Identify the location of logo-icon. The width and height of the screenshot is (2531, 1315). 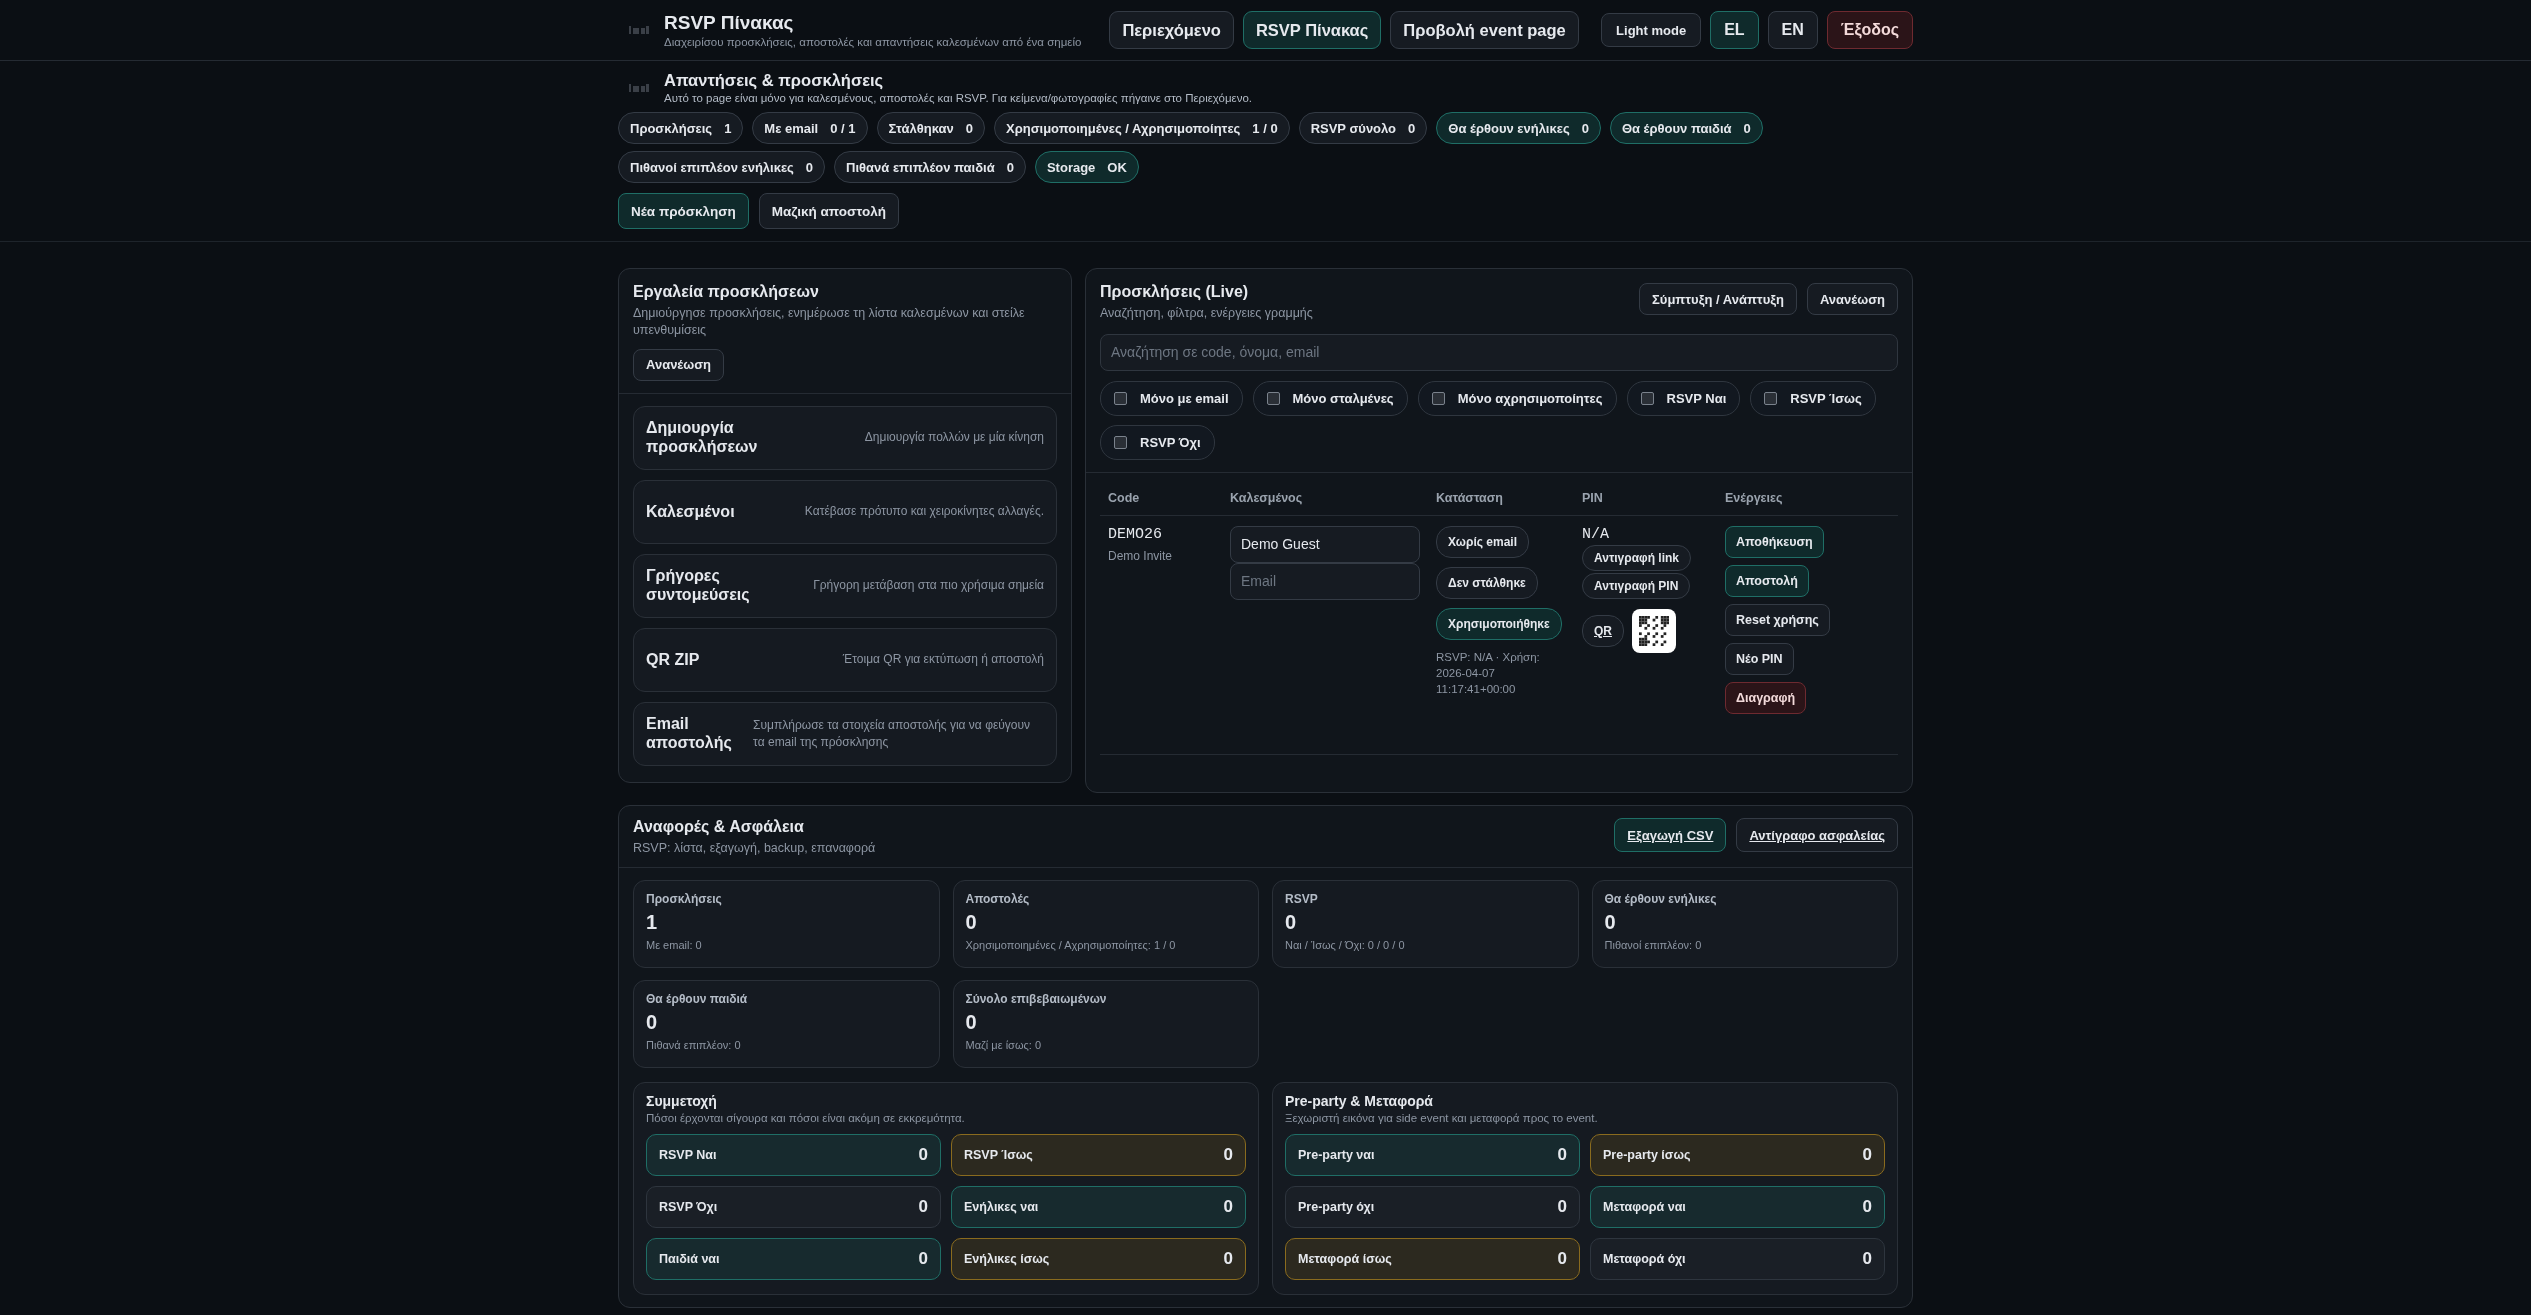
(639, 30).